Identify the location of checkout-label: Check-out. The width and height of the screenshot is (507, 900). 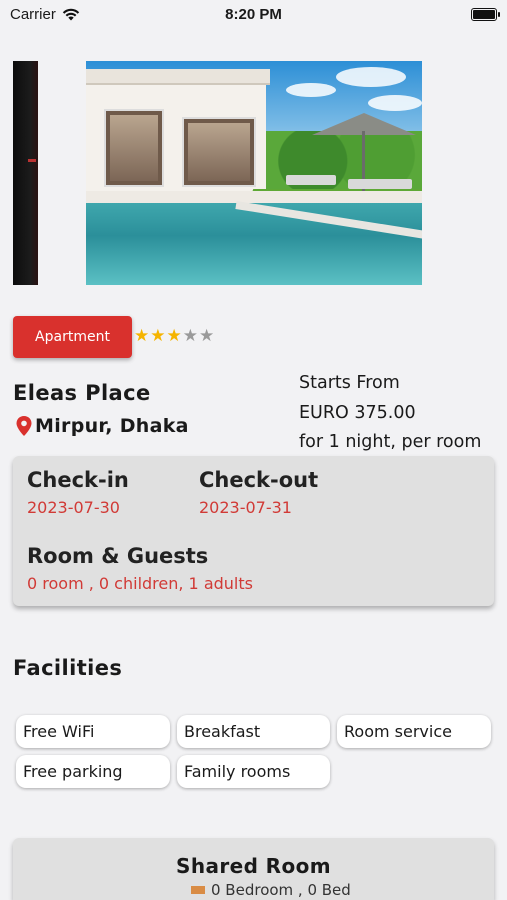
(259, 480).